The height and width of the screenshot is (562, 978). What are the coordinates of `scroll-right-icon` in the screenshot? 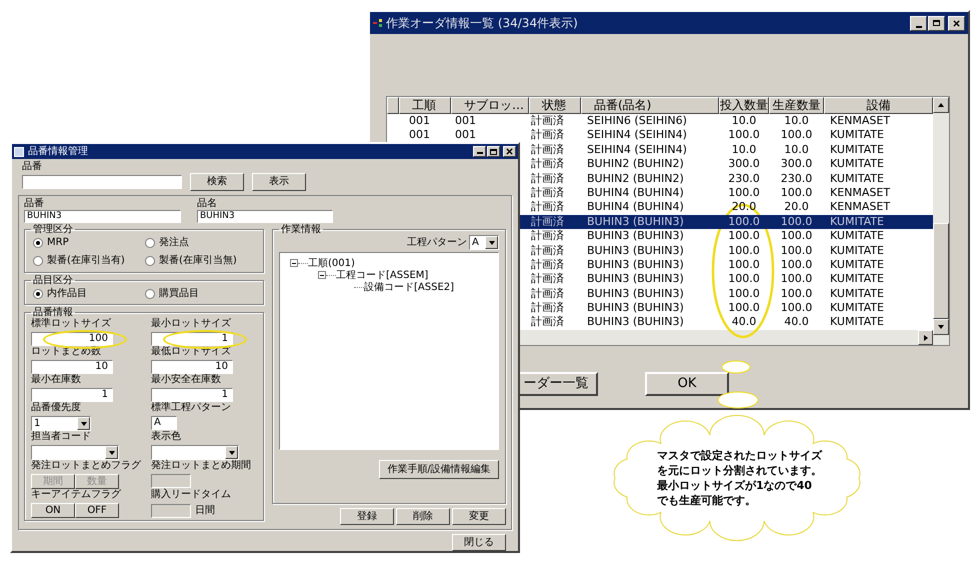 It's located at (925, 337).